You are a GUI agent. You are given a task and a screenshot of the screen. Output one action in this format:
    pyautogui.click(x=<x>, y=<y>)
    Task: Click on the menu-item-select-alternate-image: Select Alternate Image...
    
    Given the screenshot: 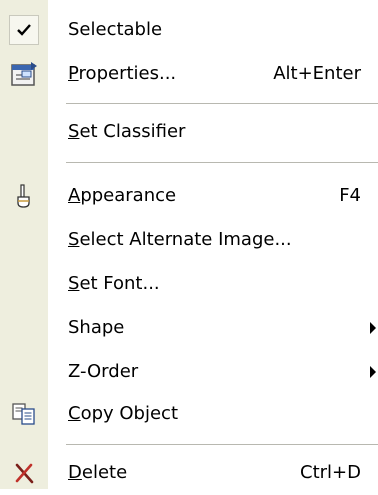 What is the action you would take?
    pyautogui.click(x=189, y=240)
    